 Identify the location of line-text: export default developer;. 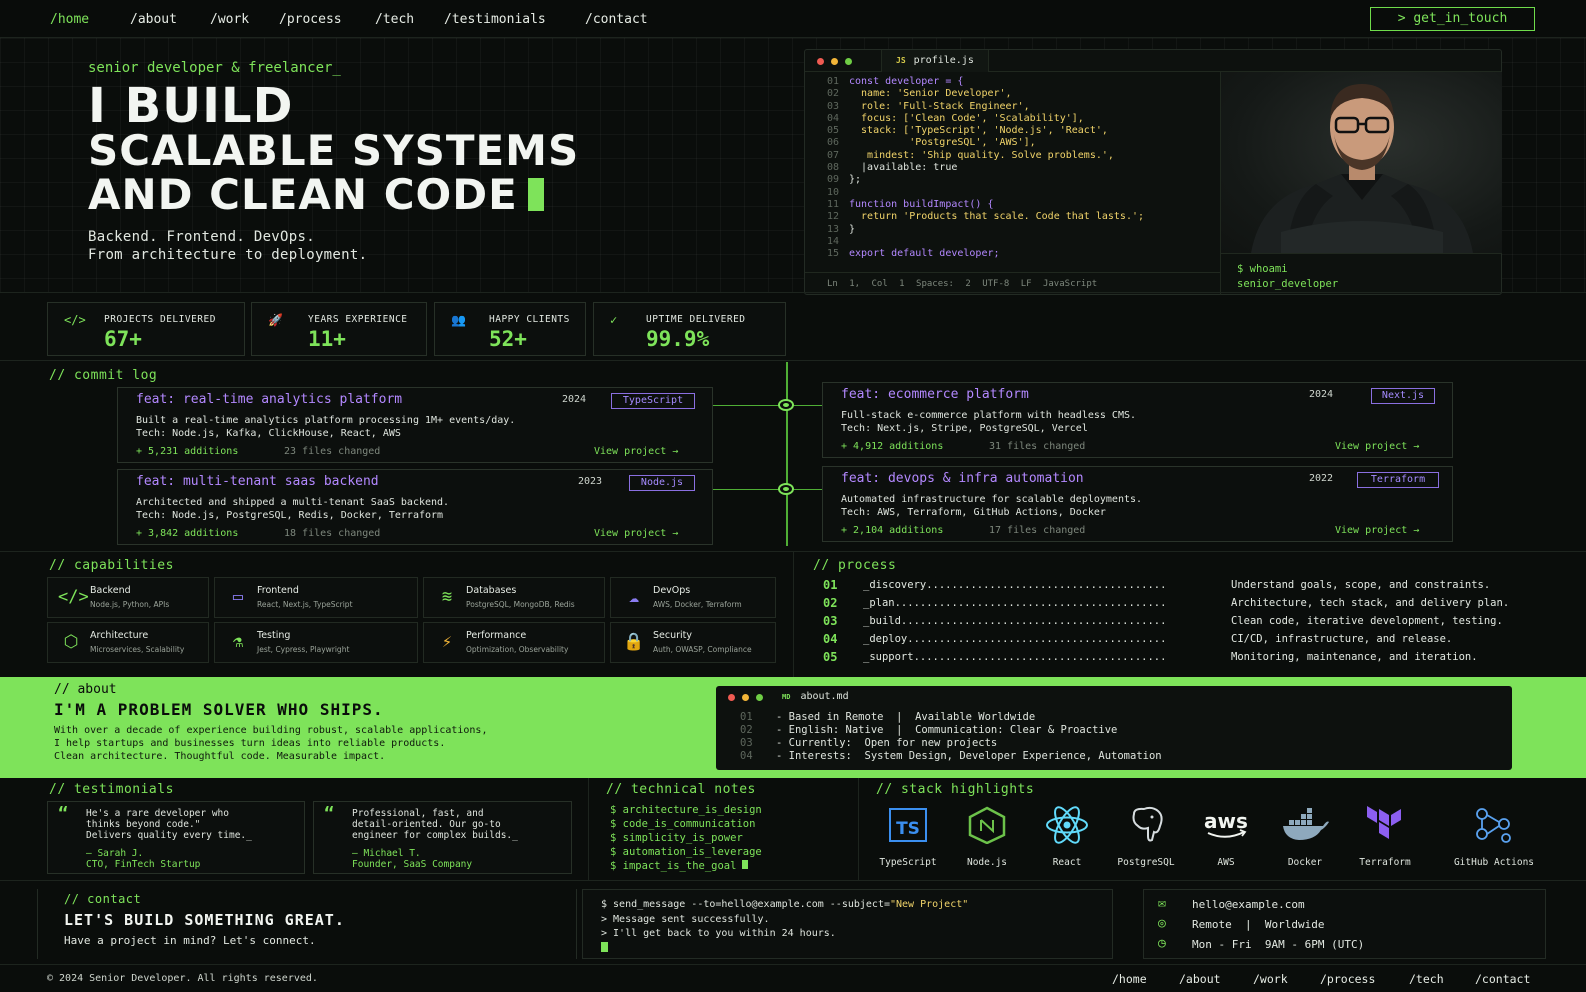
(924, 254).